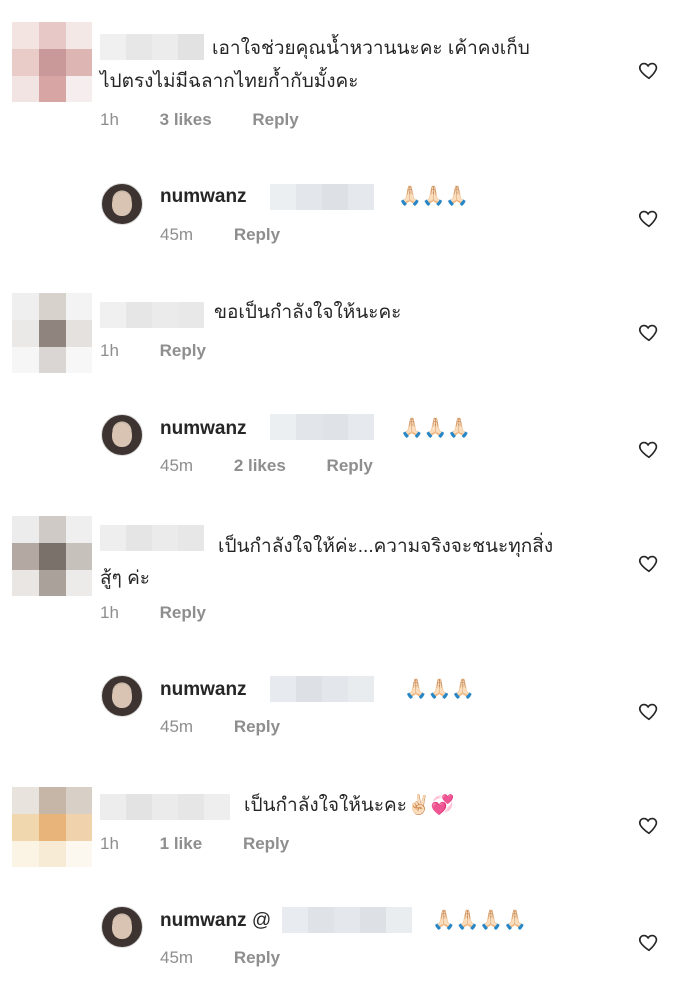  Describe the element at coordinates (181, 843) in the screenshot. I see `likes-count: 1 like` at that location.